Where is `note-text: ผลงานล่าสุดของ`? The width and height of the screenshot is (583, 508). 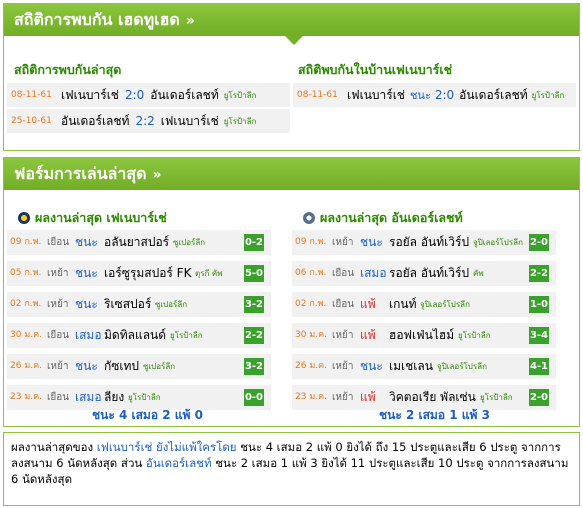
note-text: ผลงานล่าสุดของ is located at coordinates (54, 447).